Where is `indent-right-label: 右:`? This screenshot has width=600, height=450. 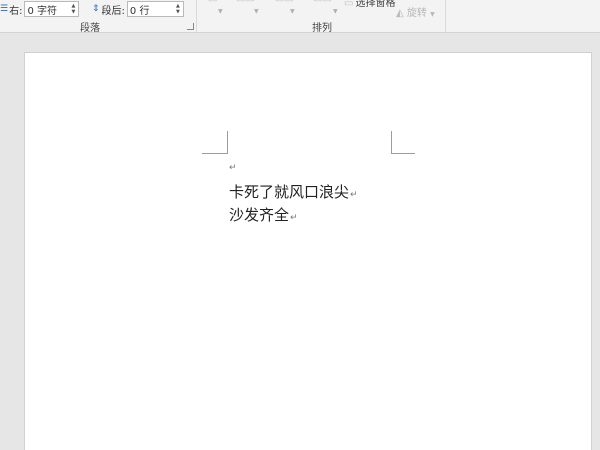 indent-right-label: 右: is located at coordinates (16, 11).